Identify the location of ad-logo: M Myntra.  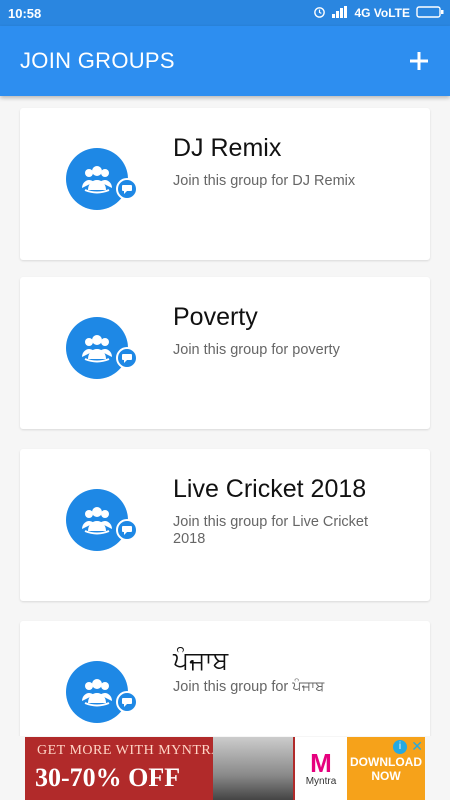
(321, 768).